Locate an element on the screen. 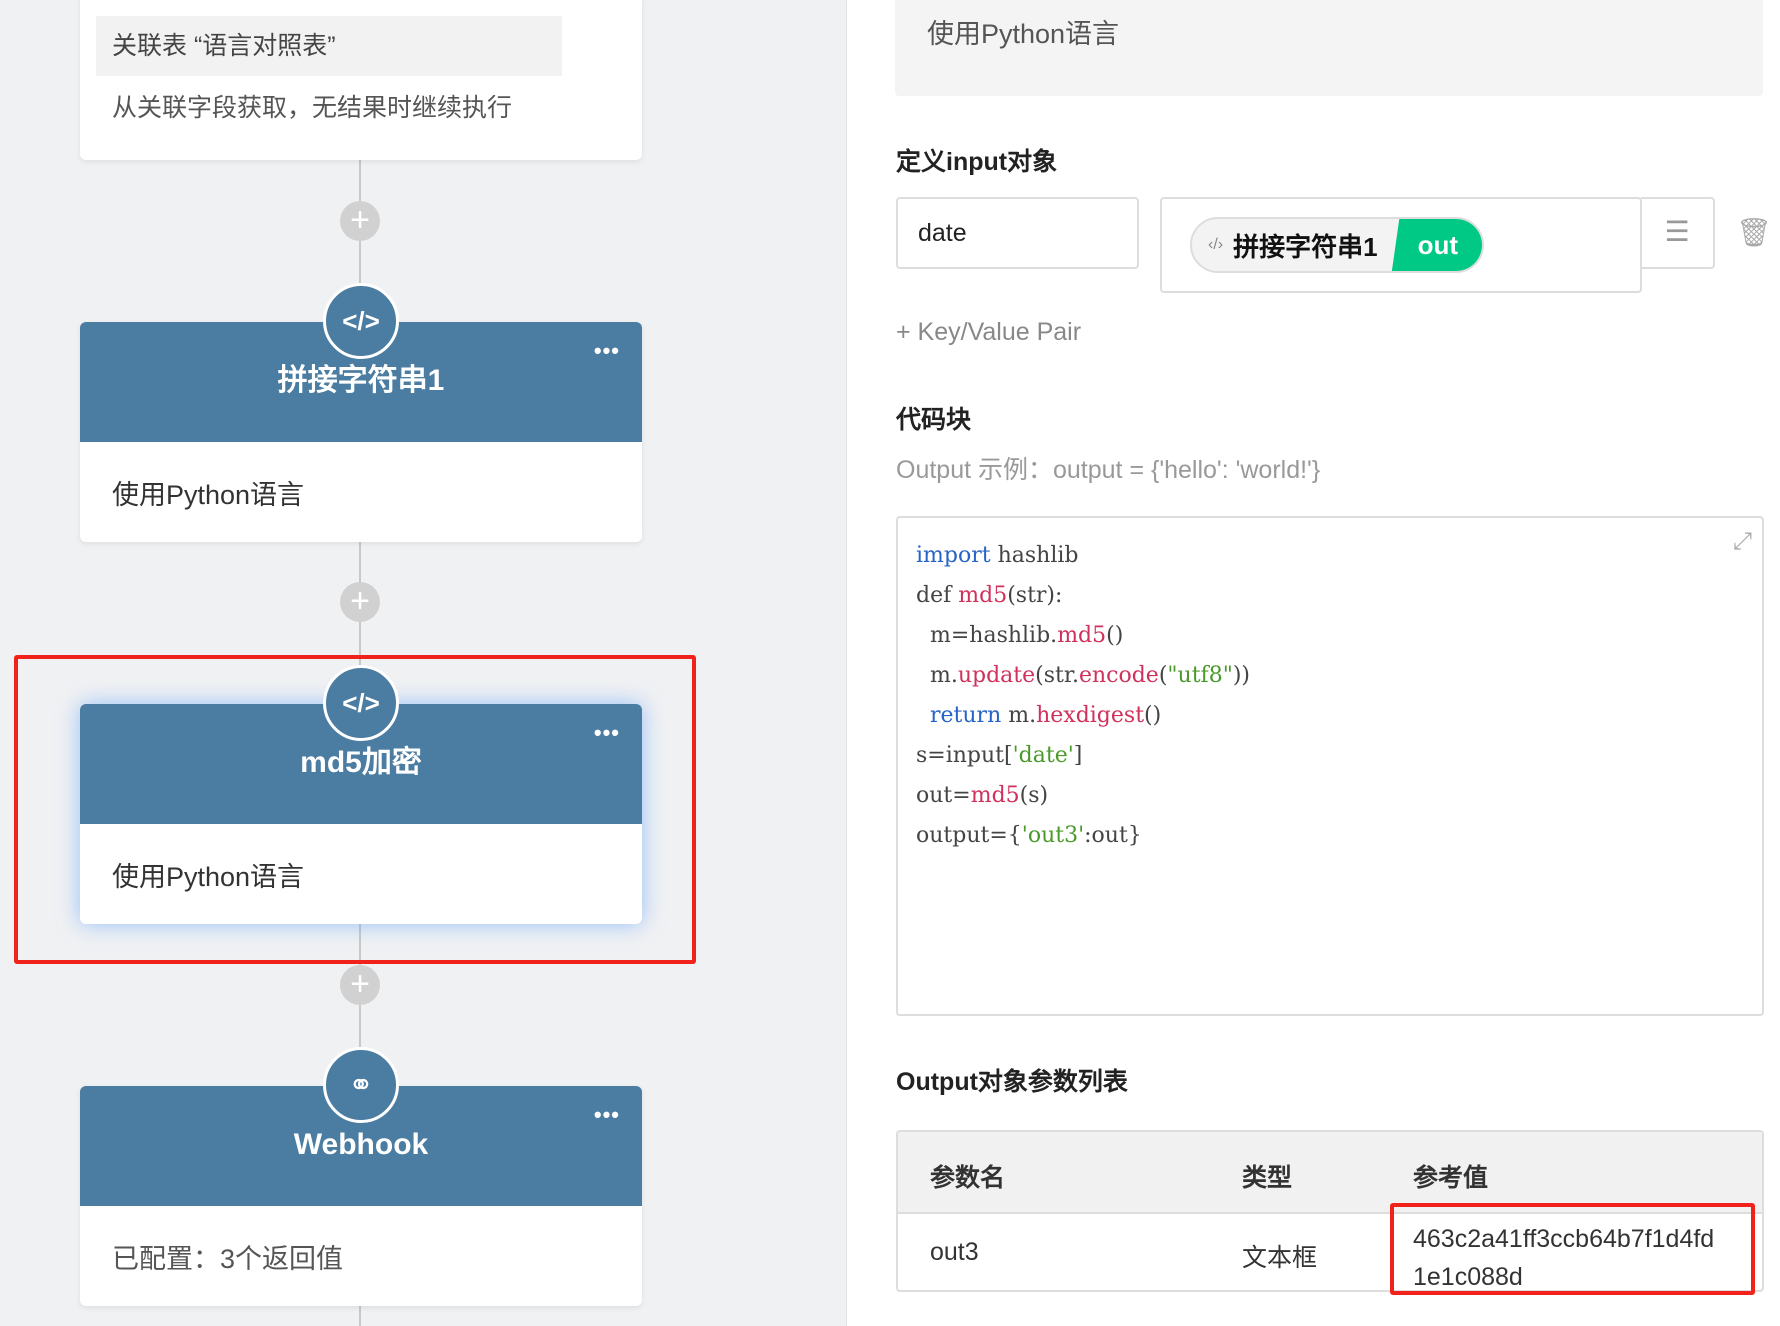  col-type: 类型 is located at coordinates (1267, 1178).